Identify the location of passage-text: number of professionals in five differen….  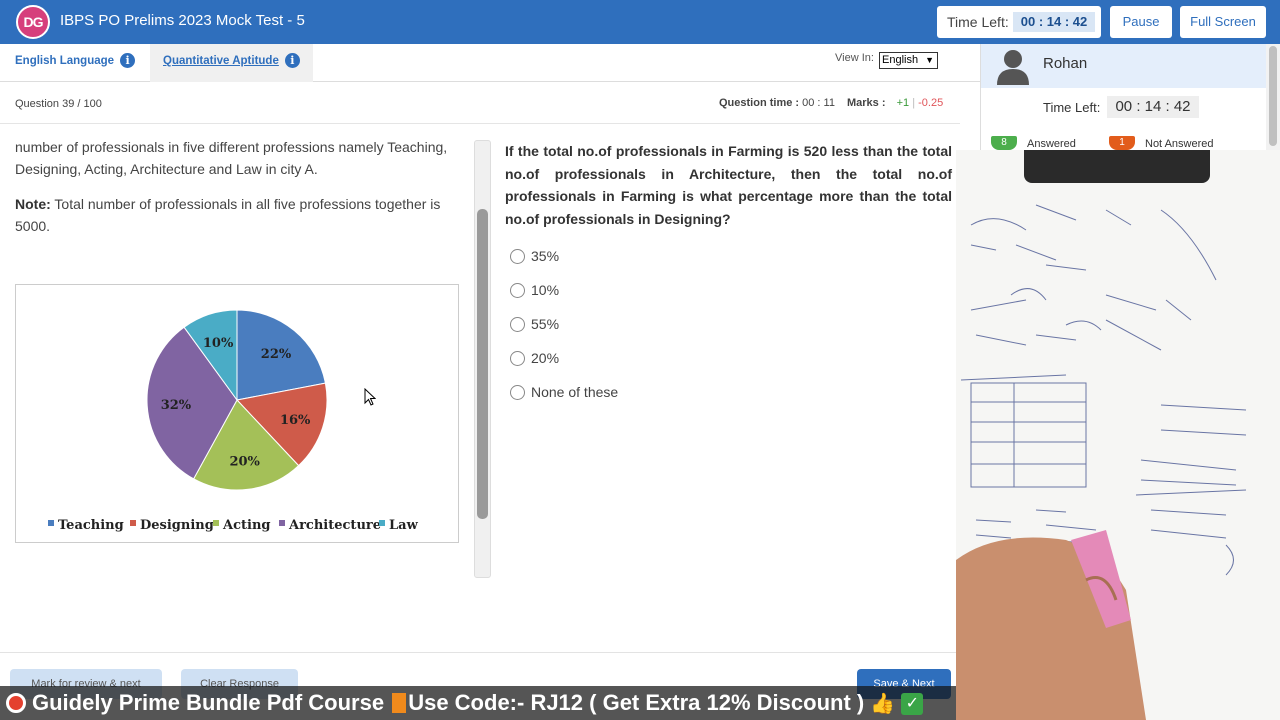
(231, 158).